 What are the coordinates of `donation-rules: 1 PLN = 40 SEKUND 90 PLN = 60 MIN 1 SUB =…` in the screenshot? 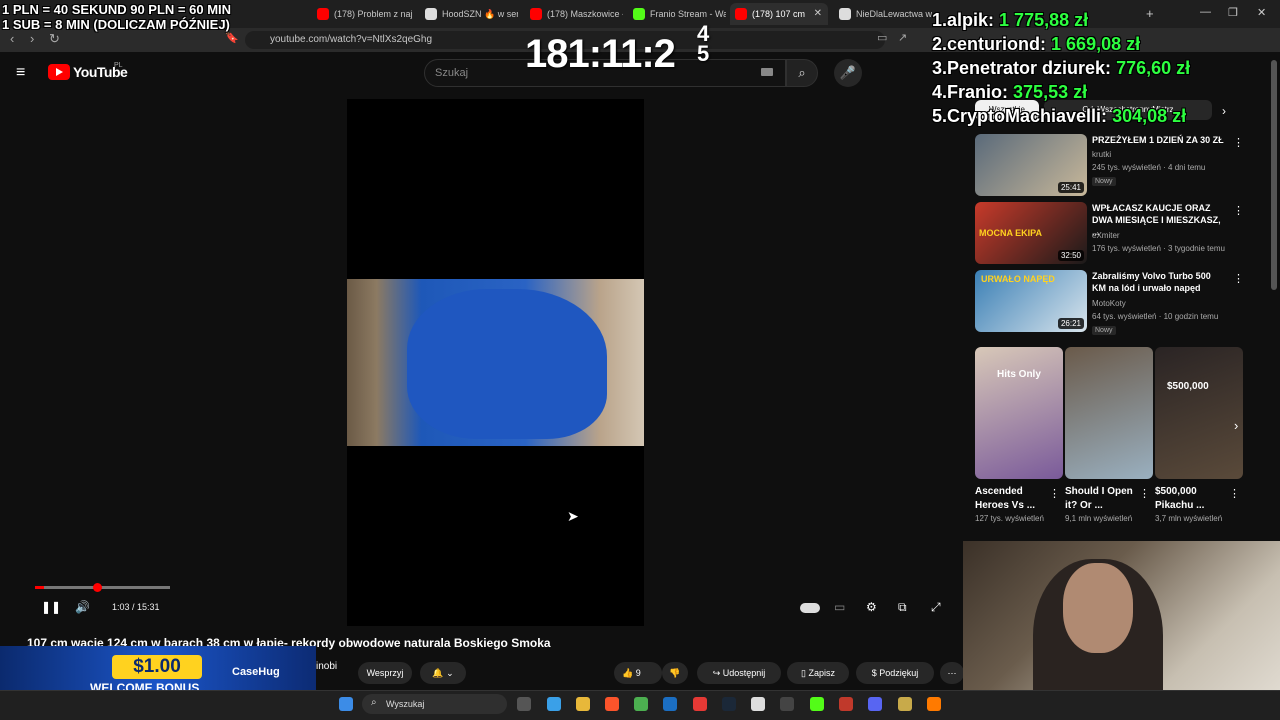 It's located at (117, 17).